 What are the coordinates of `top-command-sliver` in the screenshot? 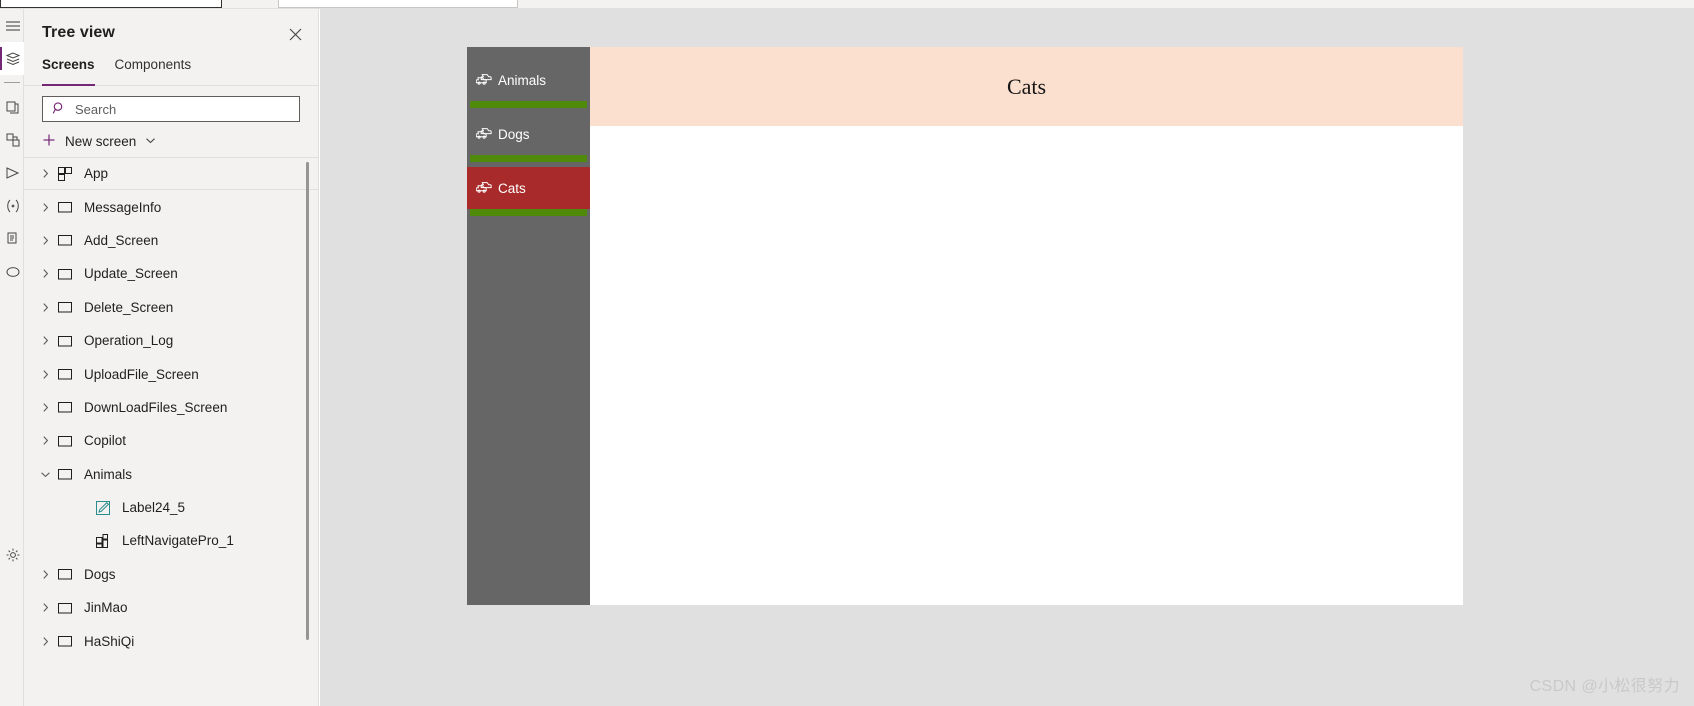 It's located at (847, 4).